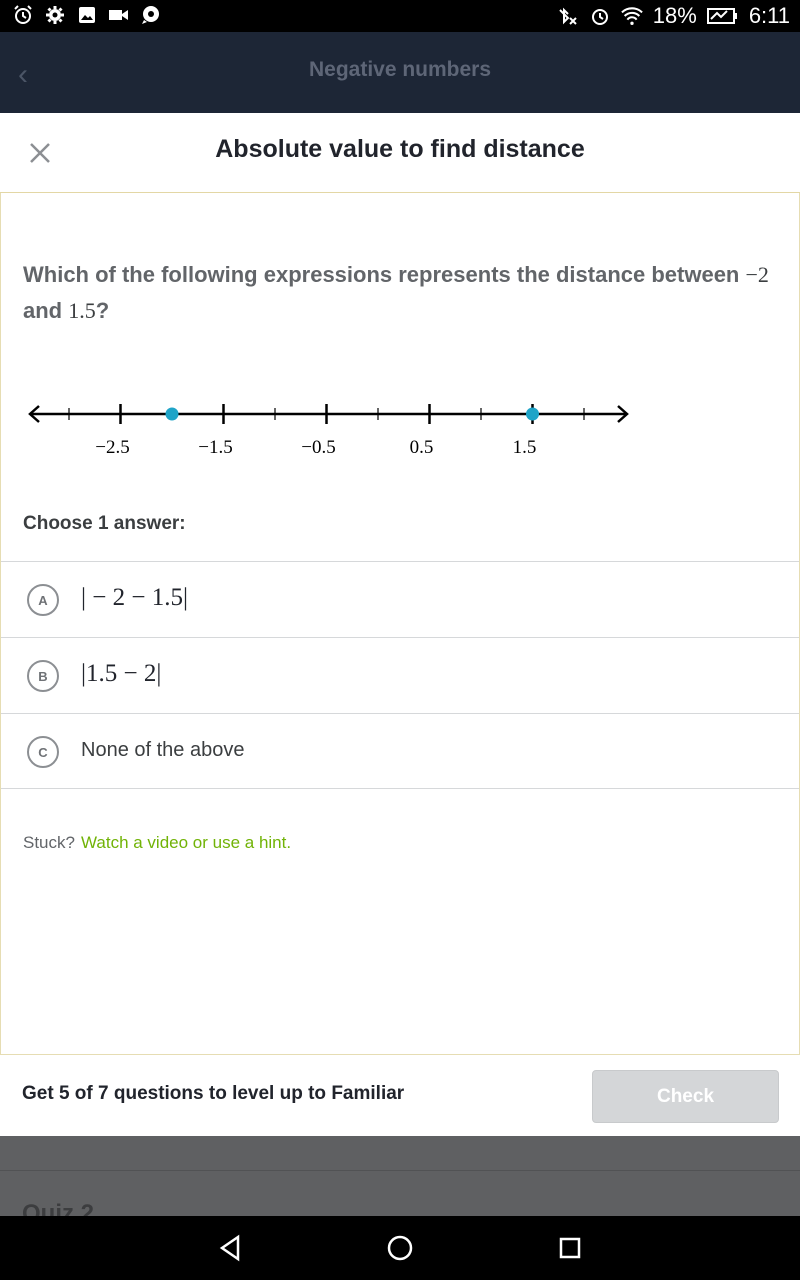 The image size is (800, 1280). Describe the element at coordinates (400, 1170) in the screenshot. I see `divider` at that location.